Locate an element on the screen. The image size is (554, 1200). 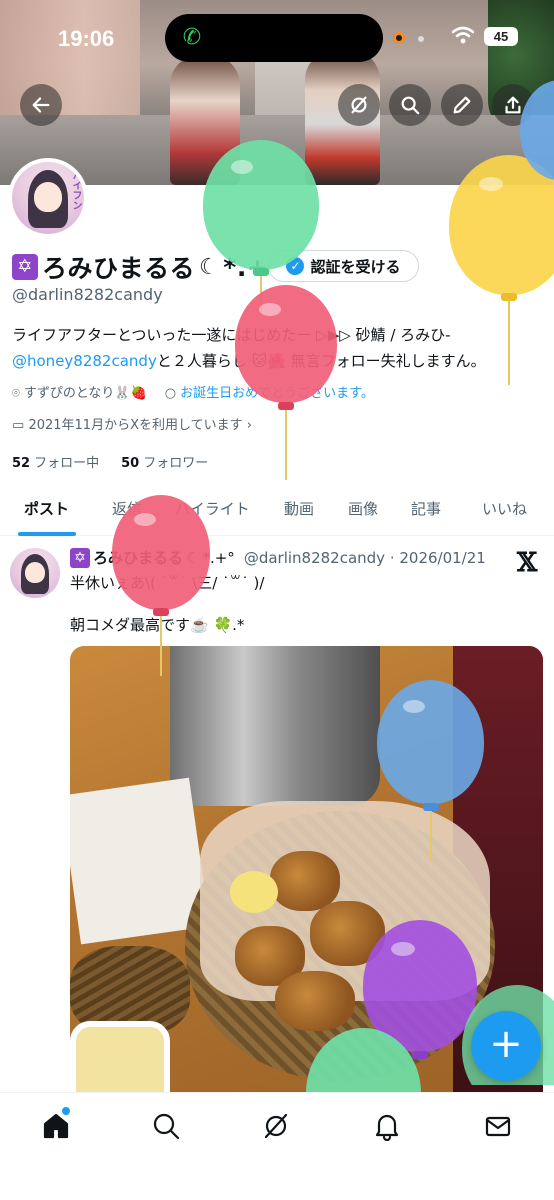
grok-button is located at coordinates (359, 105).